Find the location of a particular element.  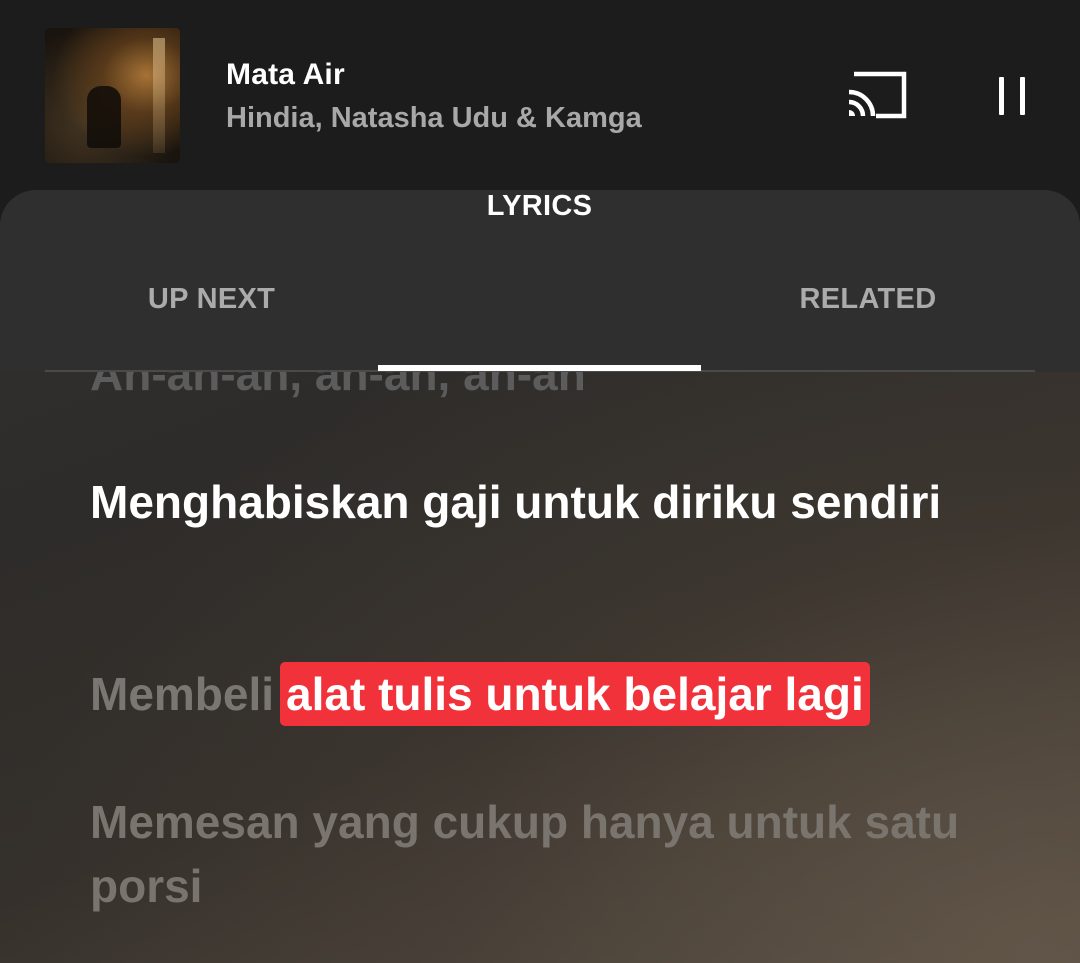

album-art is located at coordinates (112, 95).